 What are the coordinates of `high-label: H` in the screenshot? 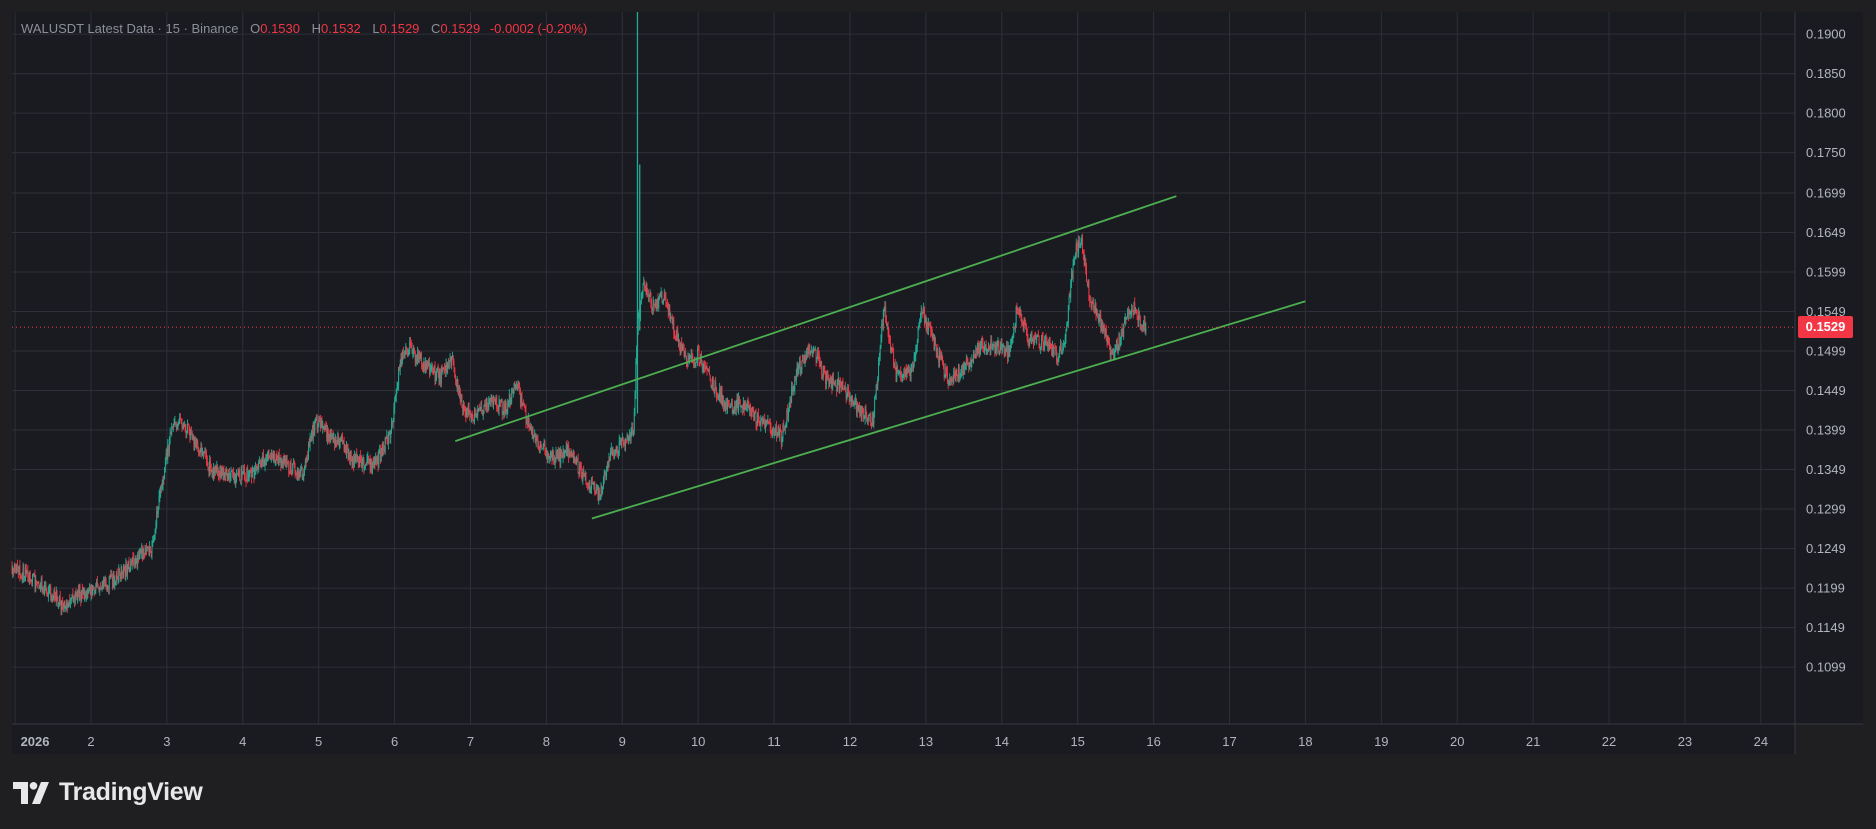 It's located at (316, 28).